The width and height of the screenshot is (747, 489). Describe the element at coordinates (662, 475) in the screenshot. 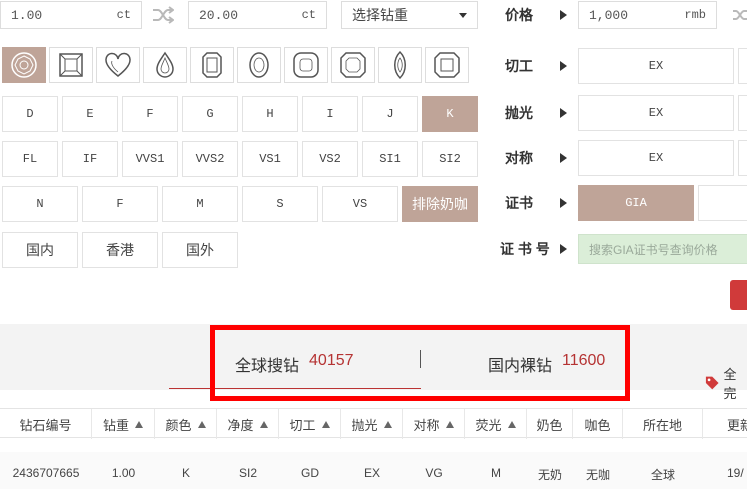

I see `cell-location: 全球` at that location.